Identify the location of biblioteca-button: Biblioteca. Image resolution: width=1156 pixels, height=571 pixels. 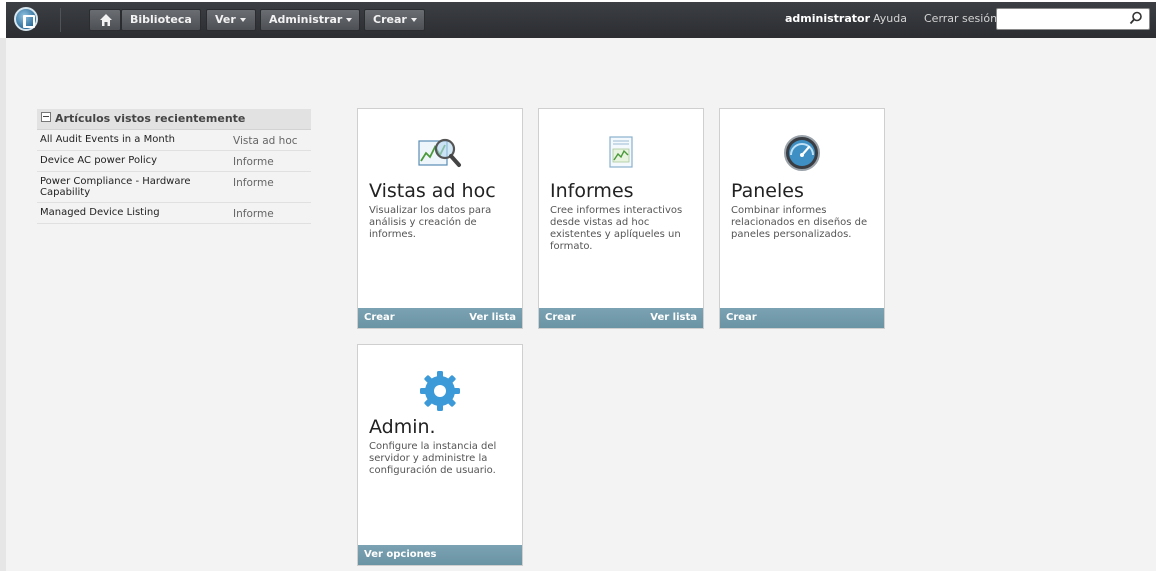
(161, 20).